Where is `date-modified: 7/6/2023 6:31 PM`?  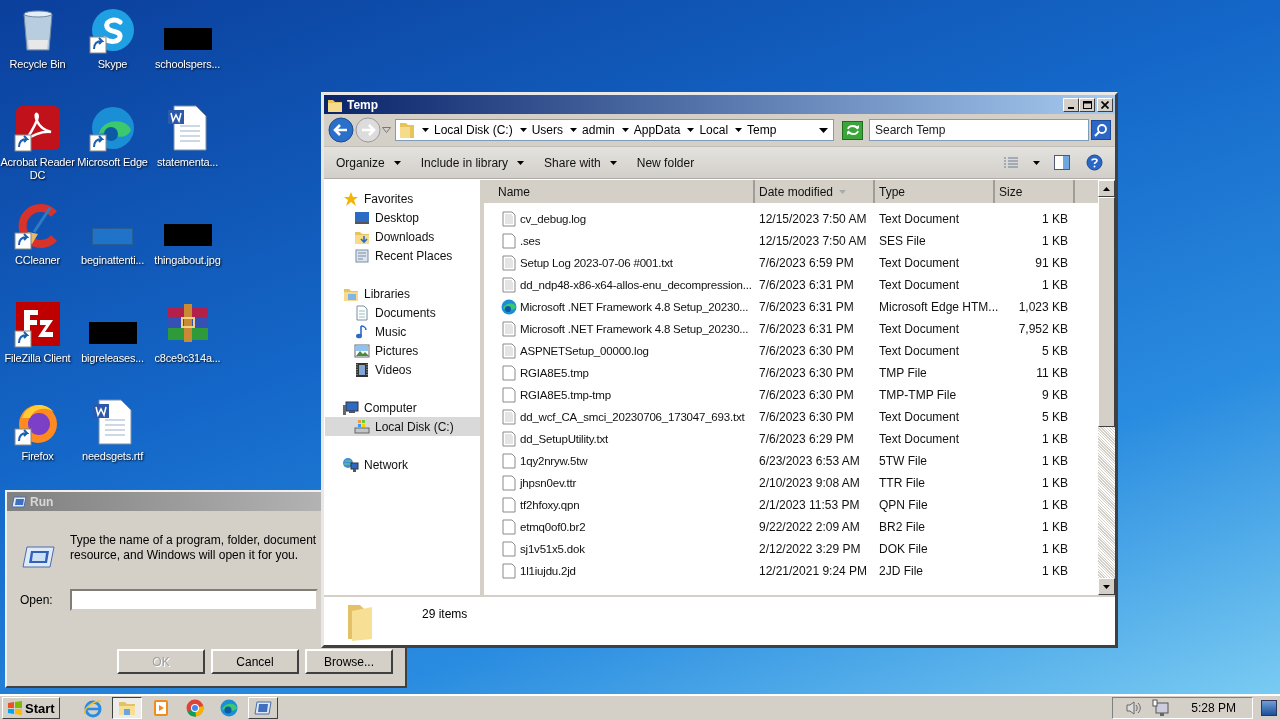
date-modified: 7/6/2023 6:31 PM is located at coordinates (806, 285).